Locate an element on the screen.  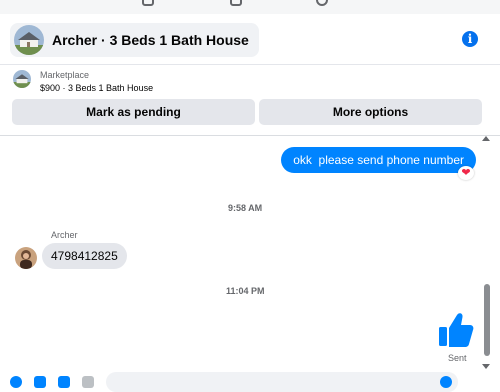
conversation-header: Archer · 3 Beds 1 Bath House i is located at coordinates (250, 39).